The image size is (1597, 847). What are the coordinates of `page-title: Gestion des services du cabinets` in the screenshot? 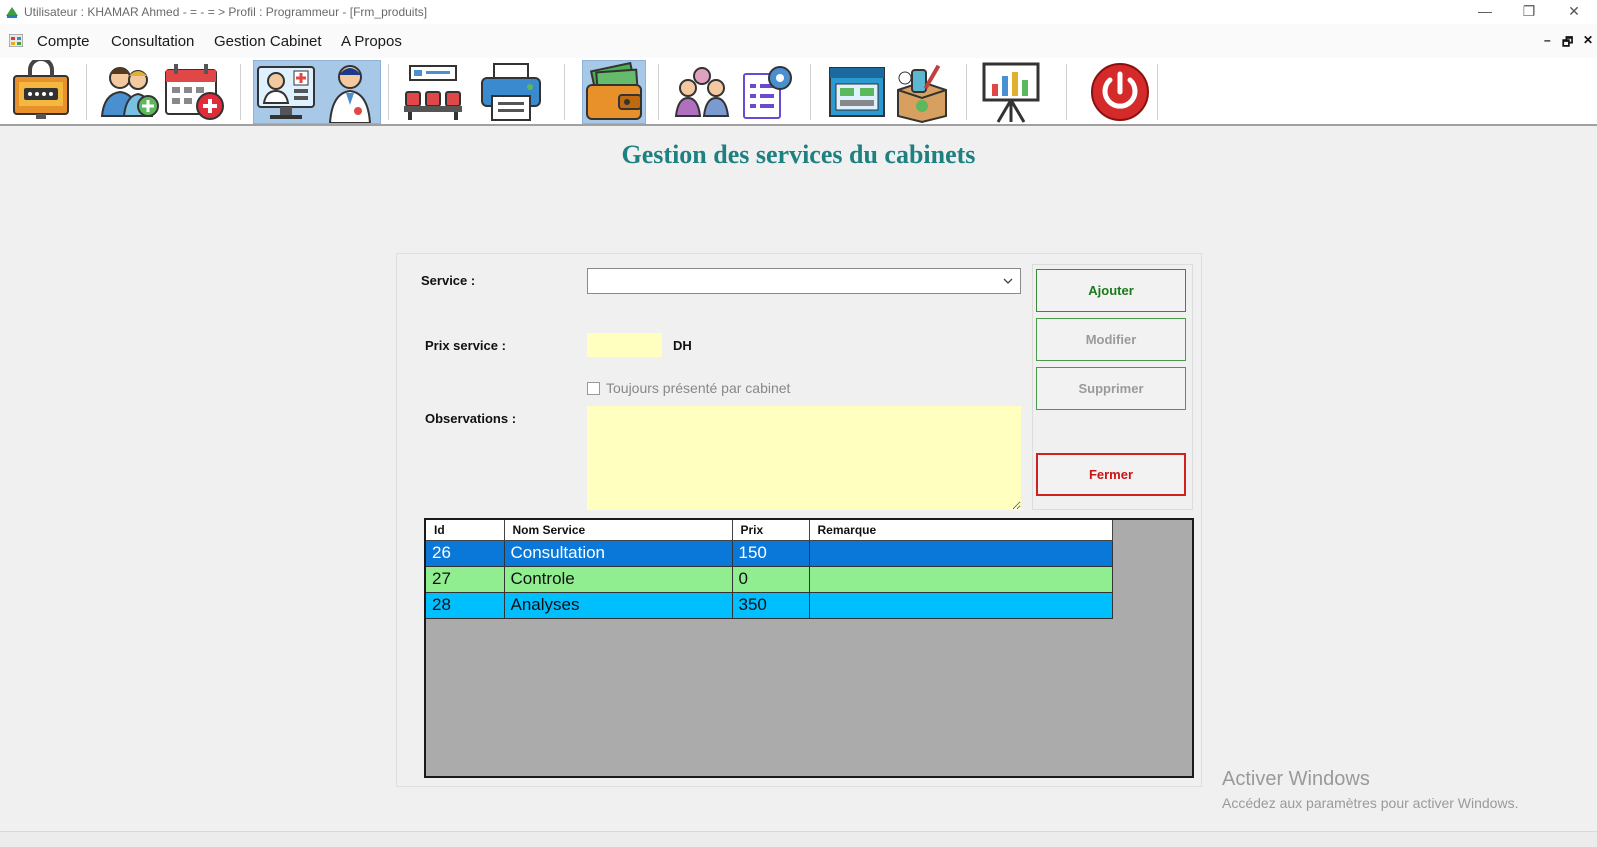 It's located at (798, 154).